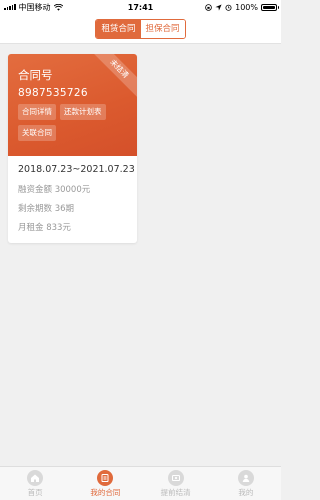 Image resolution: width=320 pixels, height=500 pixels. What do you see at coordinates (58, 7) in the screenshot?
I see `wifi-icon` at bounding box center [58, 7].